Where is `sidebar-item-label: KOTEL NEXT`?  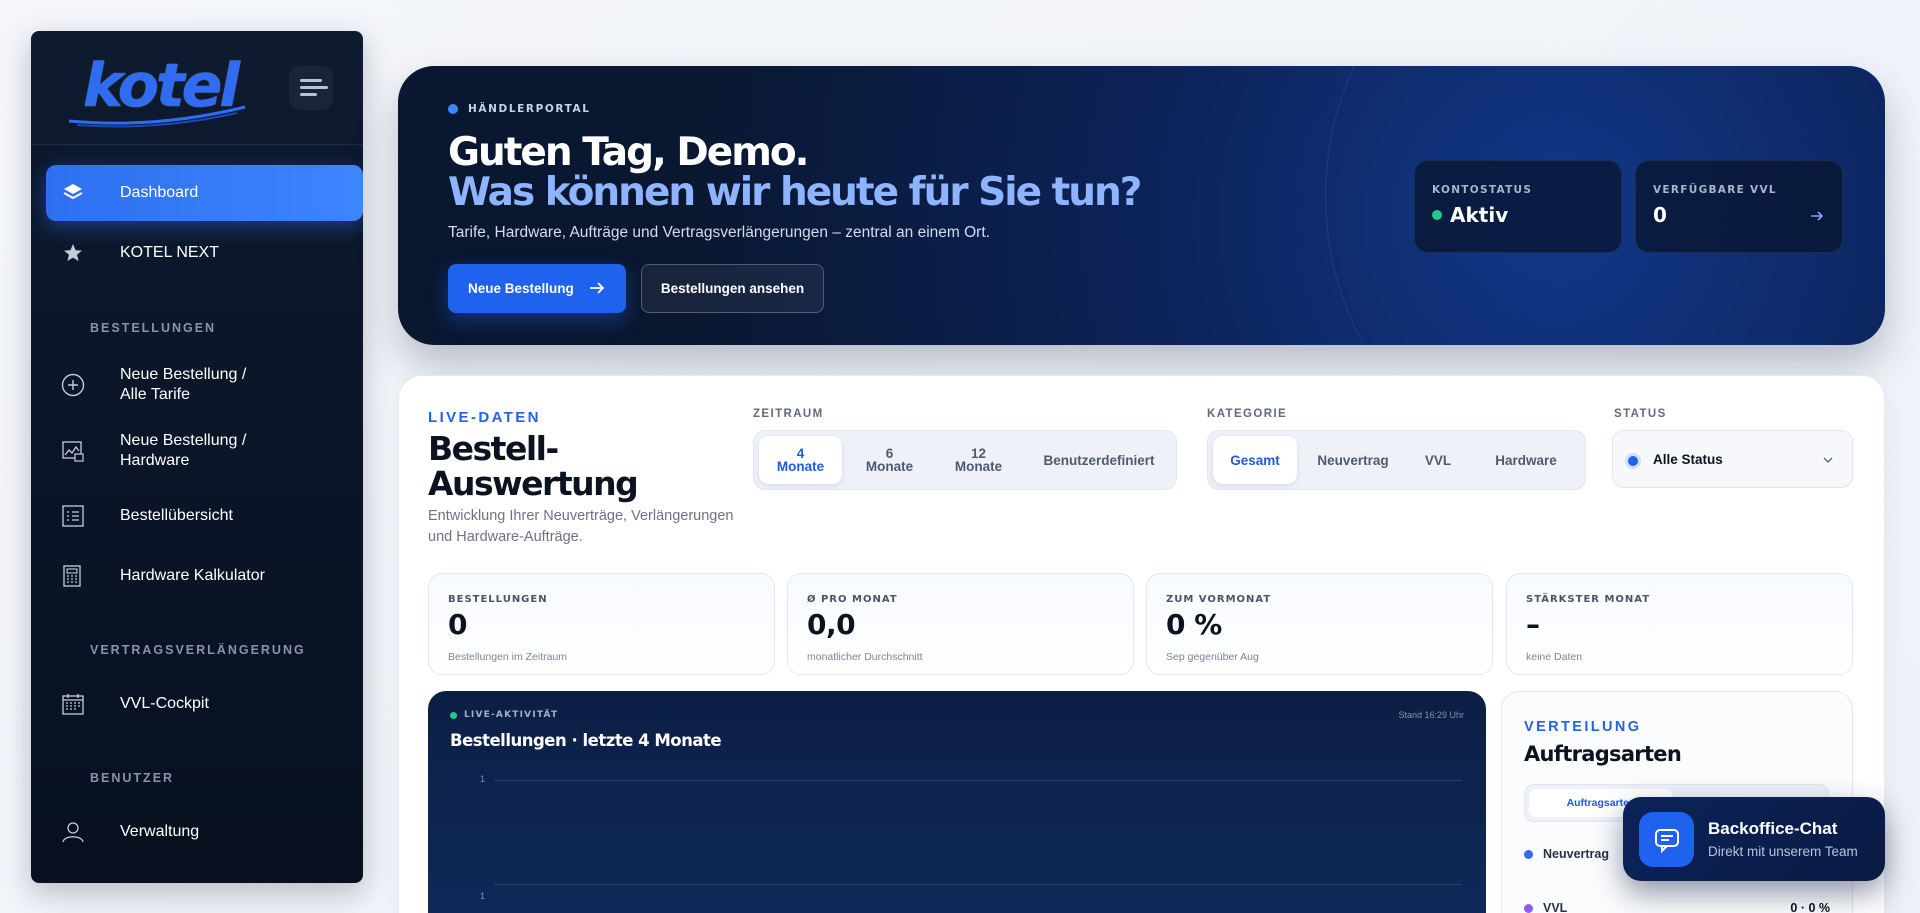 sidebar-item-label: KOTEL NEXT is located at coordinates (169, 252).